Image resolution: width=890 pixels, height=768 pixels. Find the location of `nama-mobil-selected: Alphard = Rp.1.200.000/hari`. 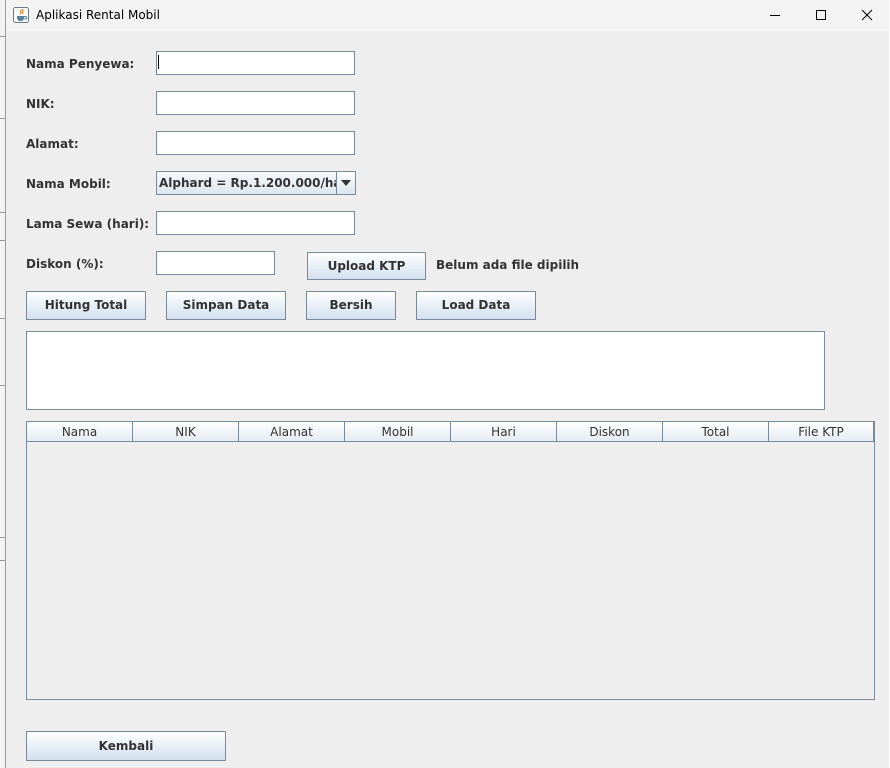

nama-mobil-selected: Alphard = Rp.1.200.000/hari is located at coordinates (255, 183).